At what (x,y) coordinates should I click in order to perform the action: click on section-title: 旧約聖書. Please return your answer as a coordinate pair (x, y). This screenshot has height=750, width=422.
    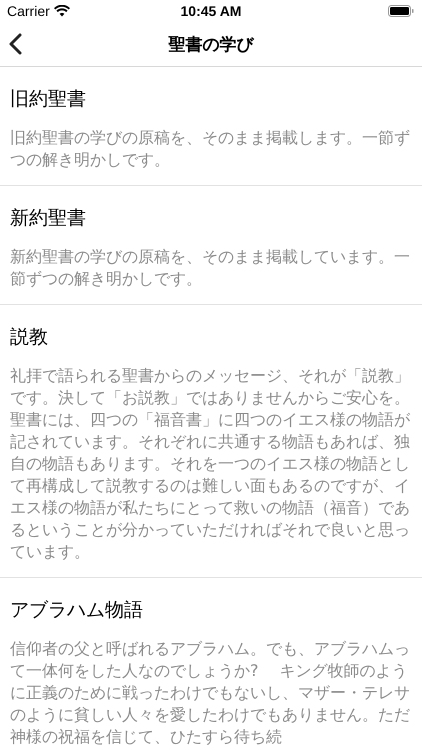
    Looking at the image, I should click on (211, 99).